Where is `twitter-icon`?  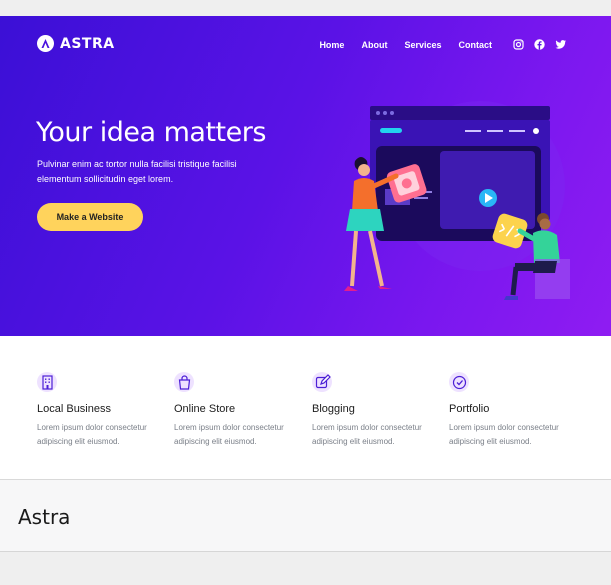
twitter-icon is located at coordinates (561, 44).